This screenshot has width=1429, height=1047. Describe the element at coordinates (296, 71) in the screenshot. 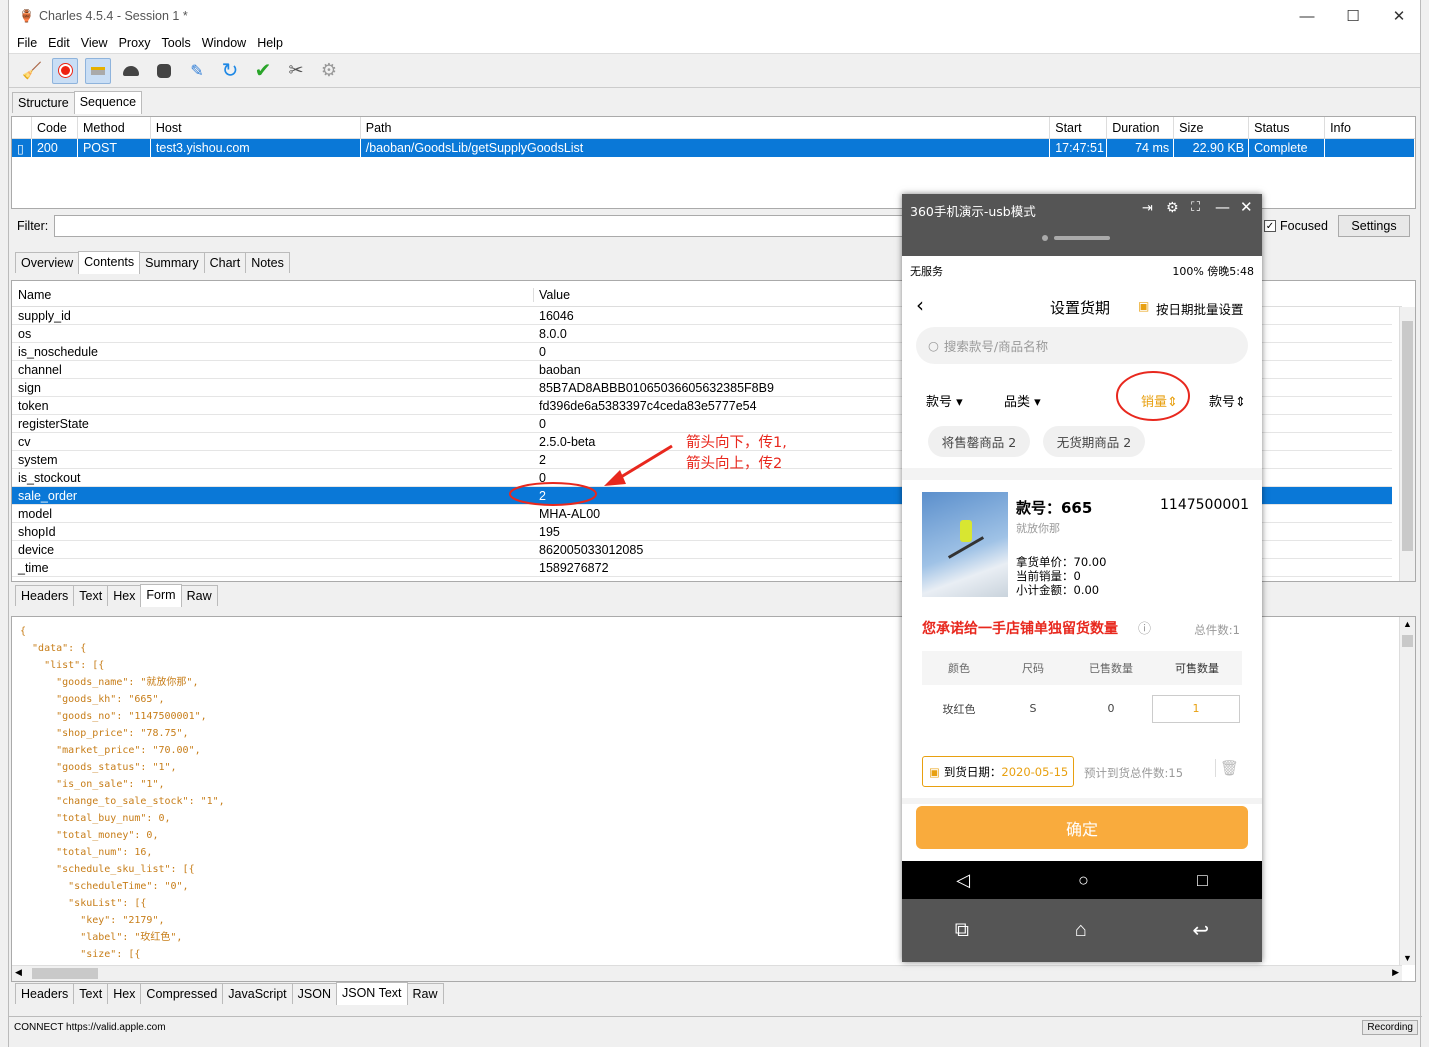

I see `tools-icon: ✂` at that location.